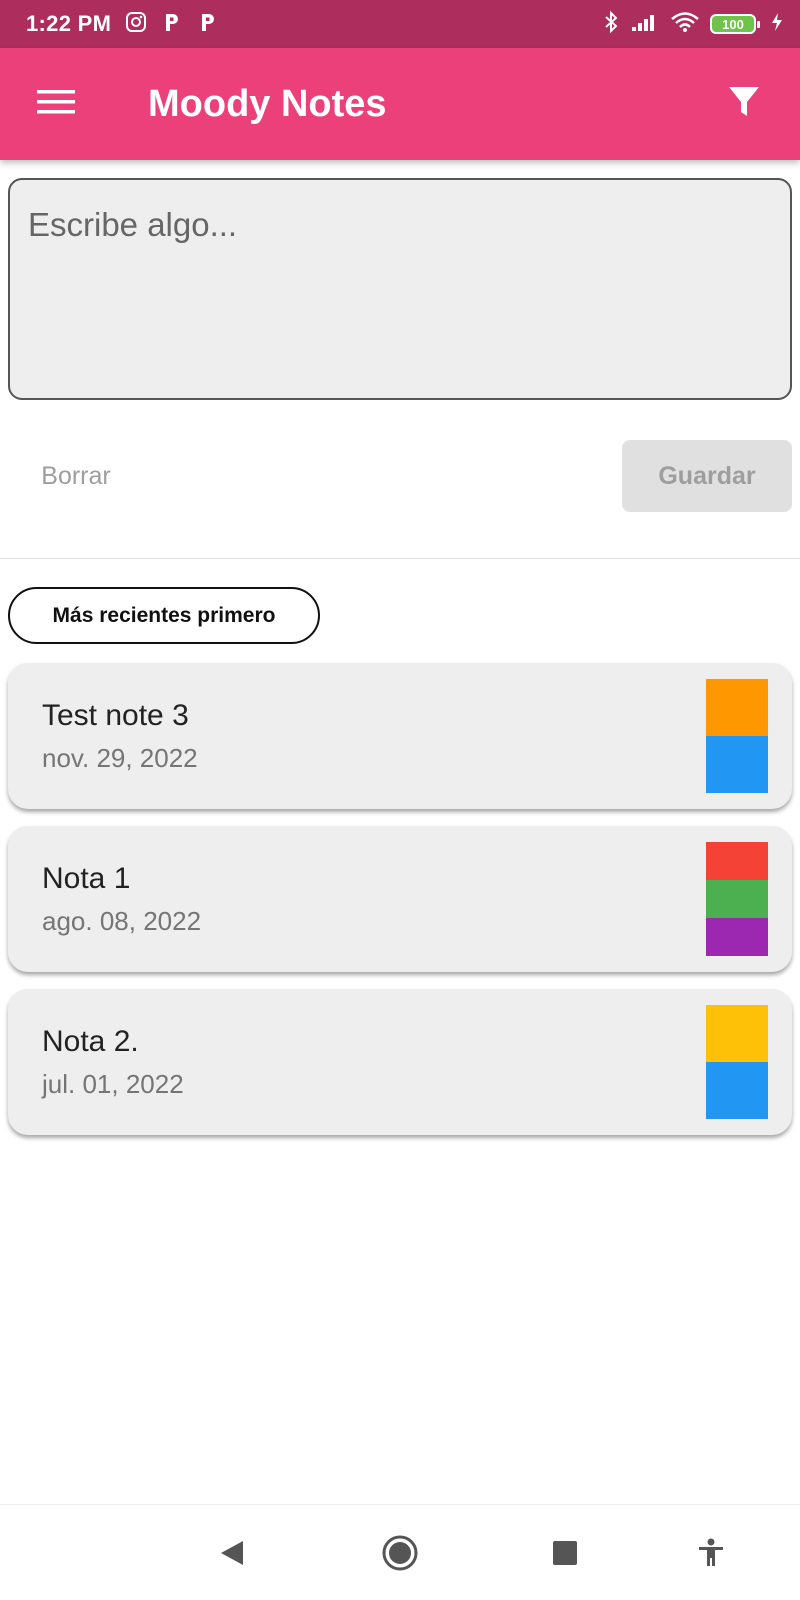  I want to click on status-bar: 1:22 PM 100, so click(400, 24).